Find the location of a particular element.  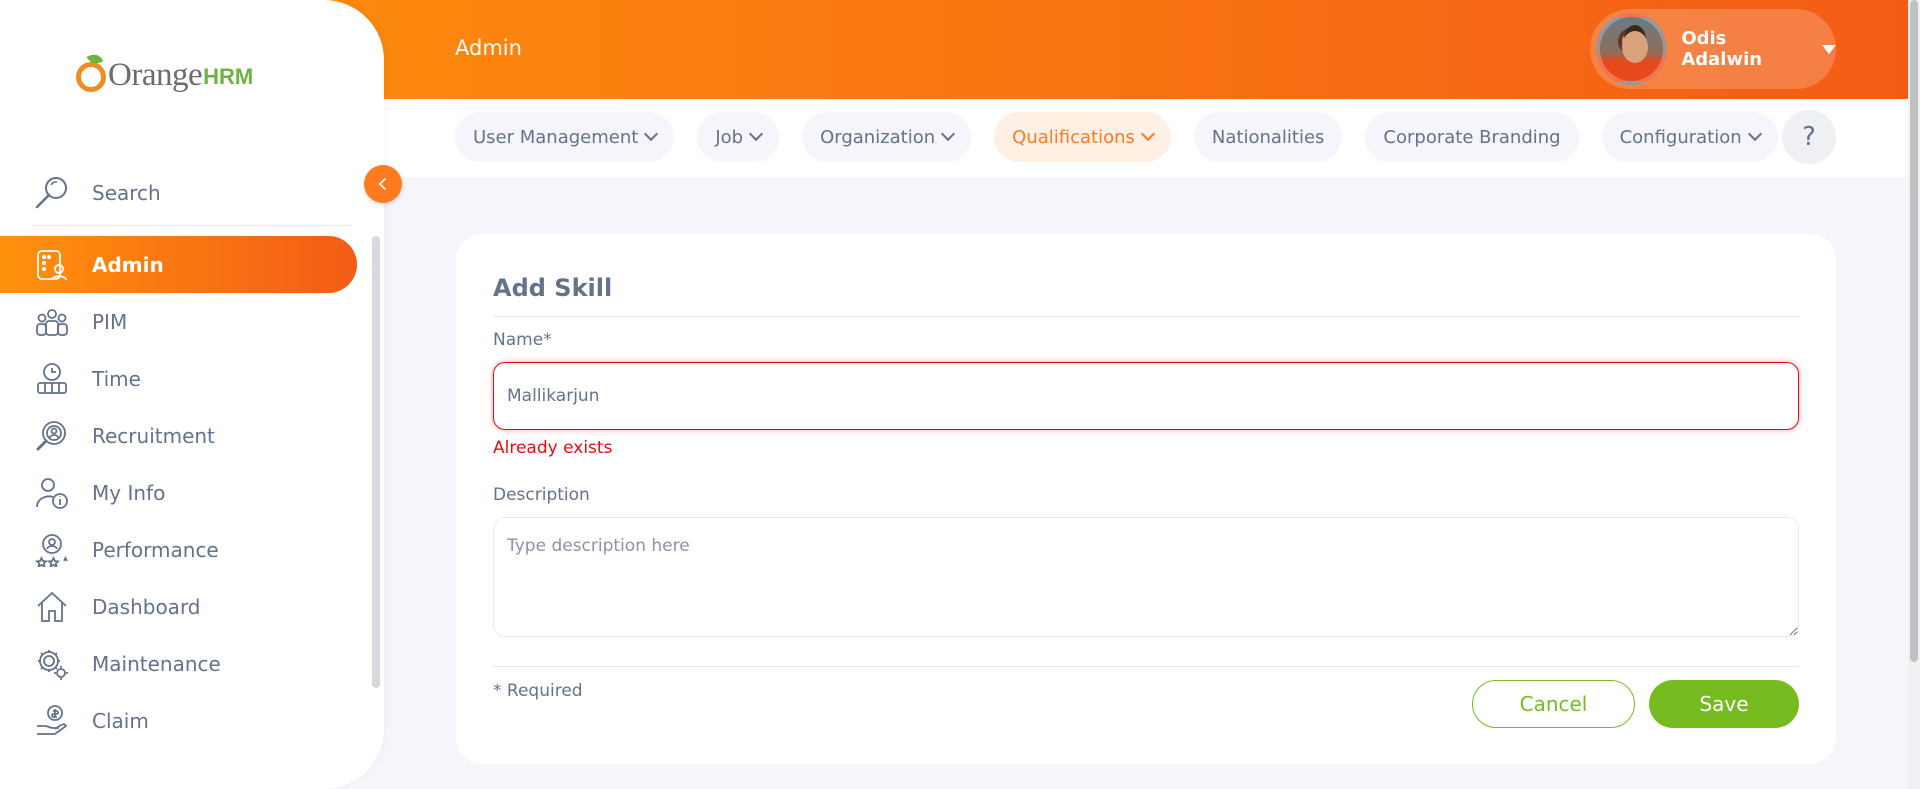

recruitment-icon is located at coordinates (52, 436).